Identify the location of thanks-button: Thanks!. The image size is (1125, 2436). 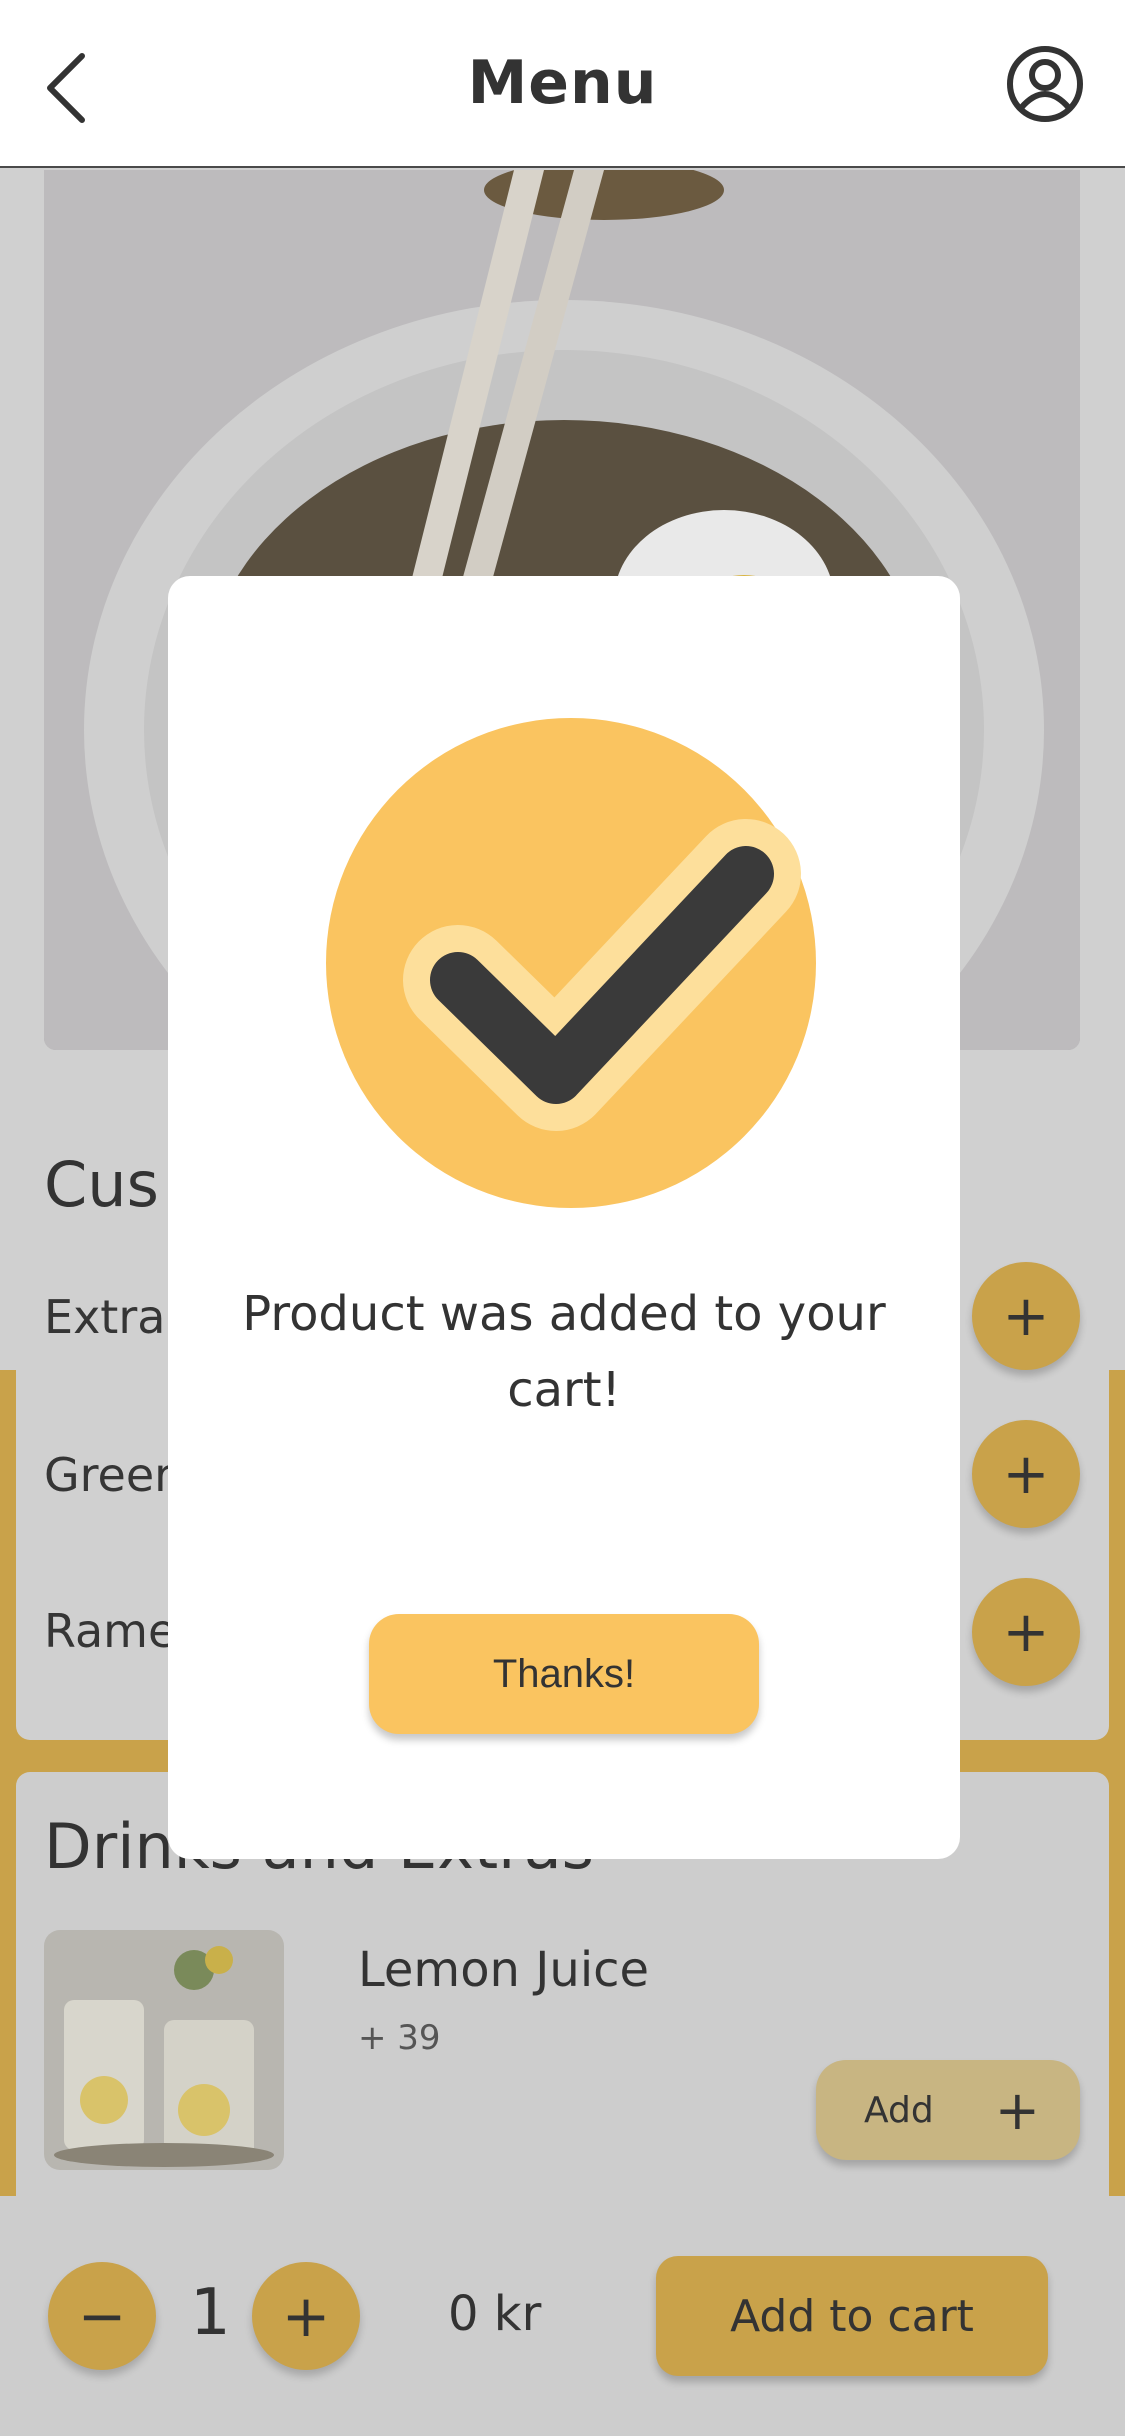
(564, 1674).